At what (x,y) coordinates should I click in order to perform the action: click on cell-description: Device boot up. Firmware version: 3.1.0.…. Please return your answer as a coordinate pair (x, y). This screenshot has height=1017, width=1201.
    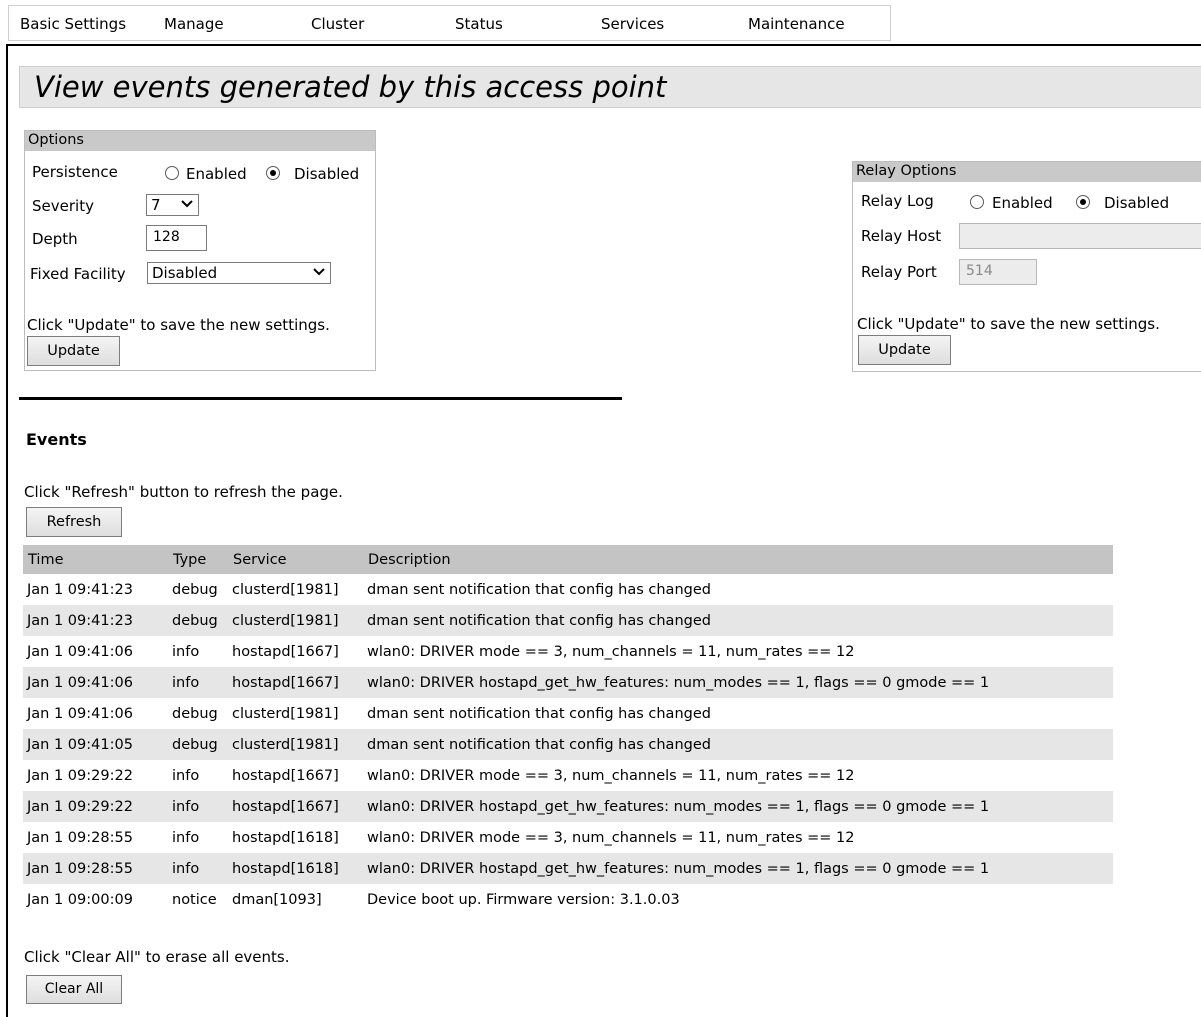
    Looking at the image, I should click on (738, 899).